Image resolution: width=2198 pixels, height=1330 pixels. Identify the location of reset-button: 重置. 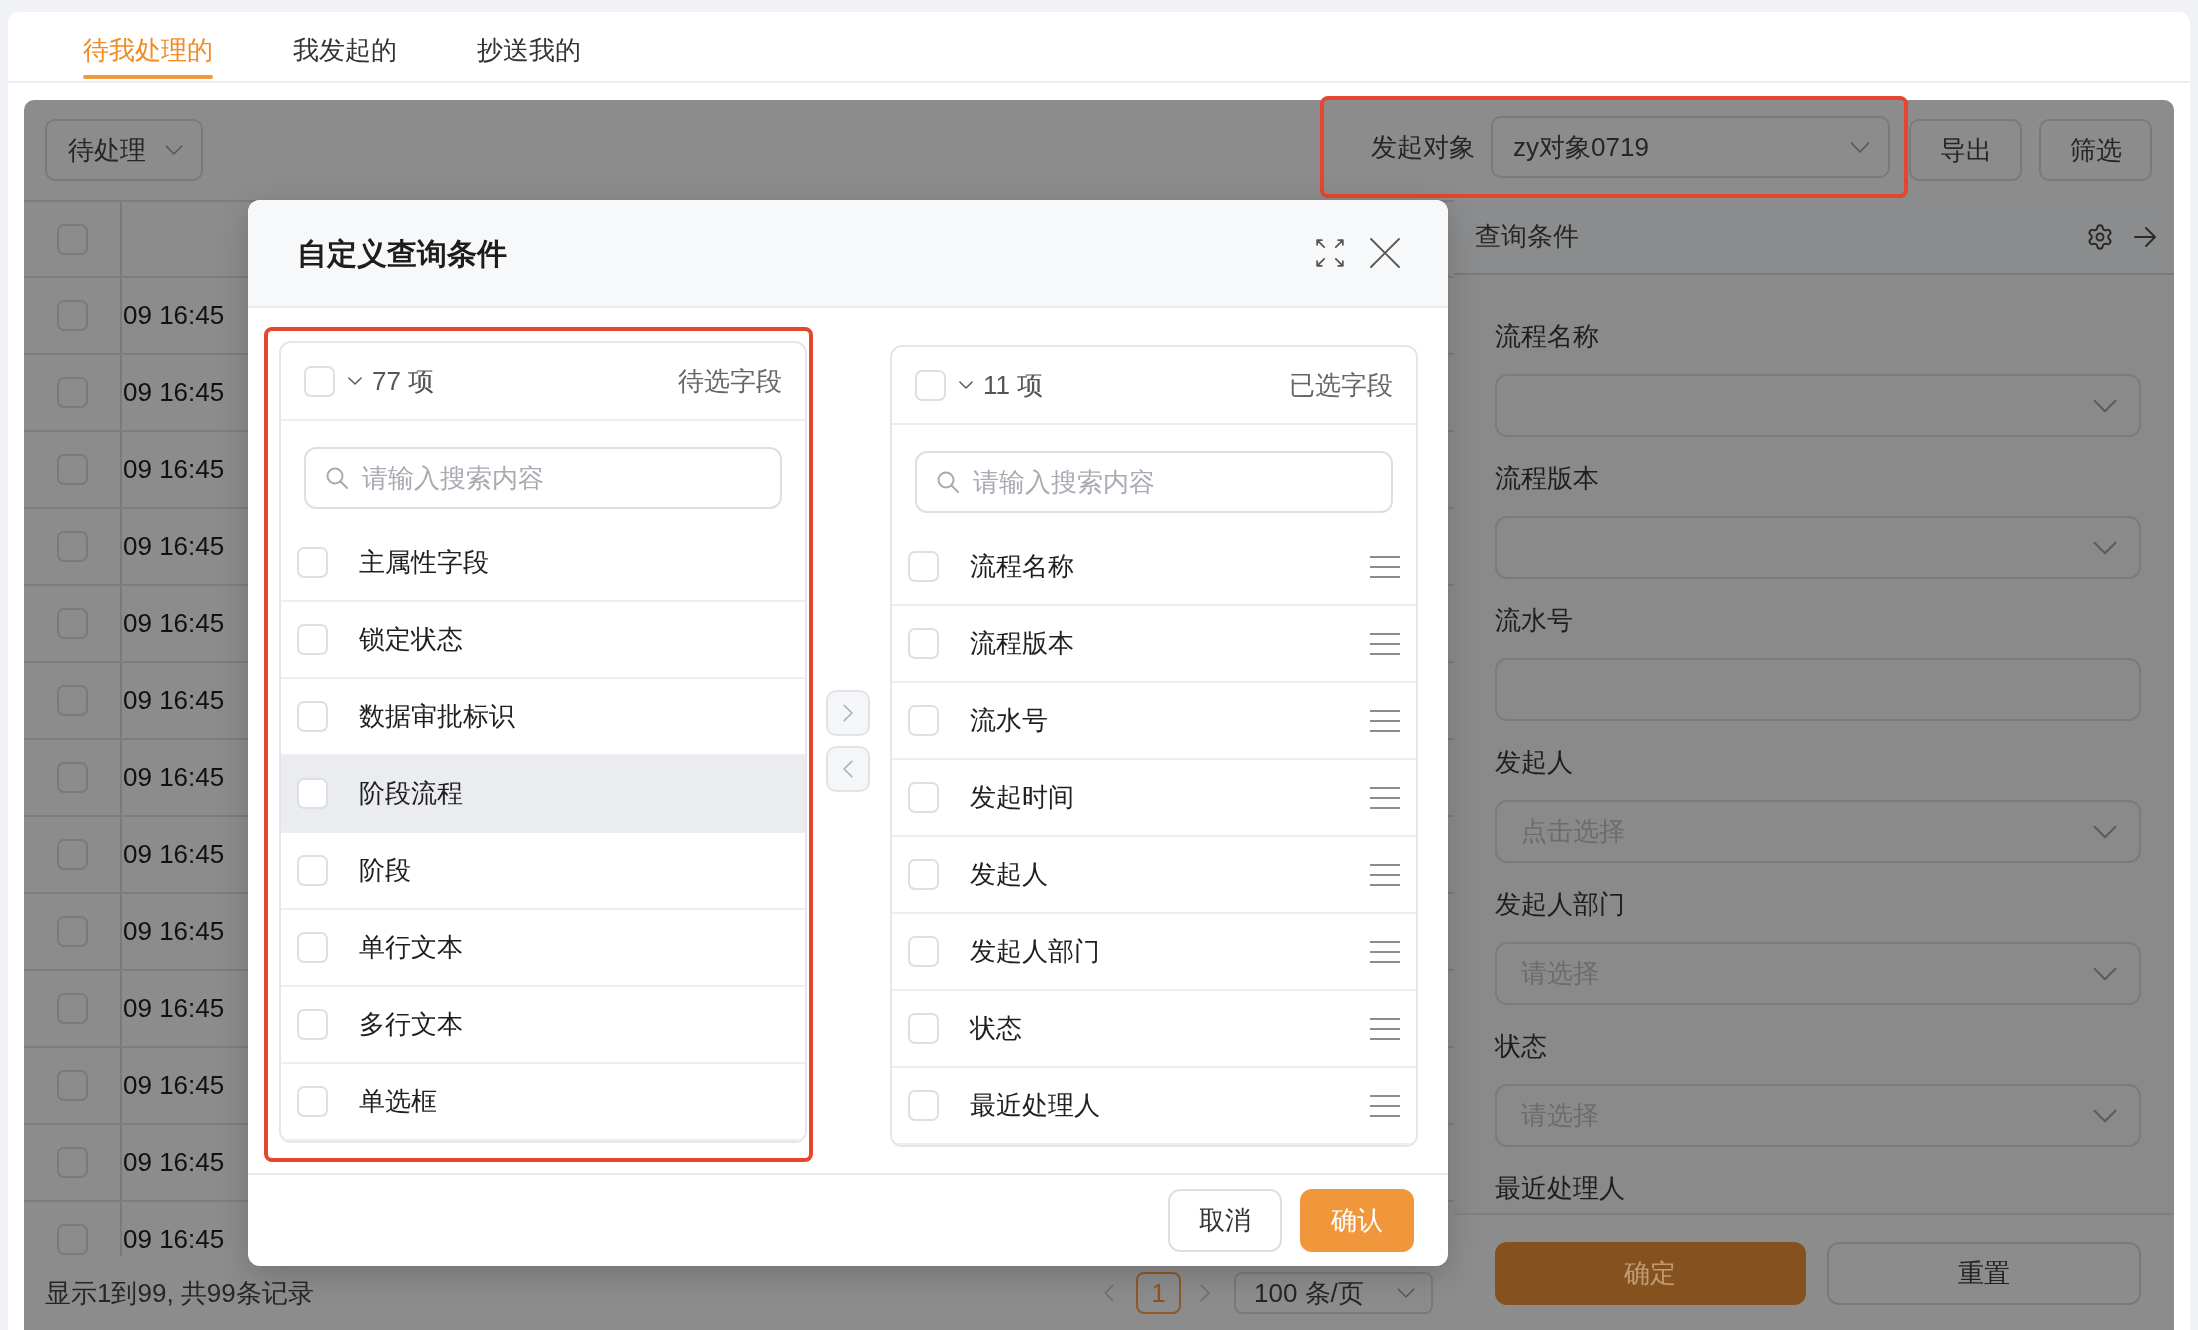
(1983, 1273).